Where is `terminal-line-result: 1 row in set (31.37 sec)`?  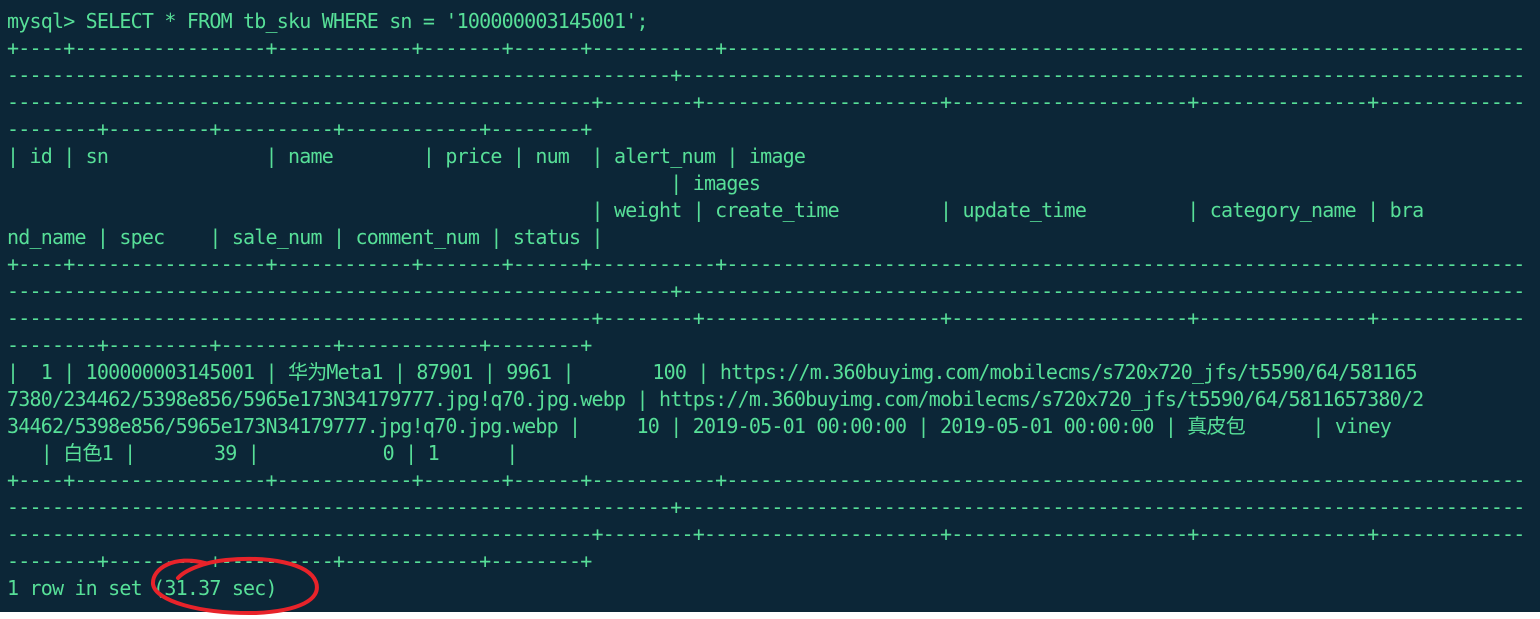 terminal-line-result: 1 row in set (31.37 sec) is located at coordinates (142, 588).